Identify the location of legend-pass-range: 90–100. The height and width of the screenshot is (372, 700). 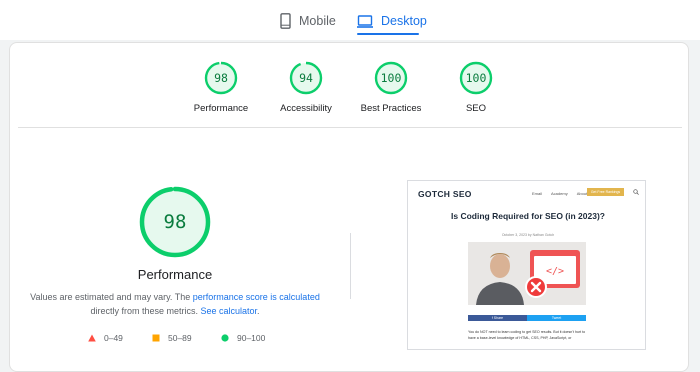
(251, 338).